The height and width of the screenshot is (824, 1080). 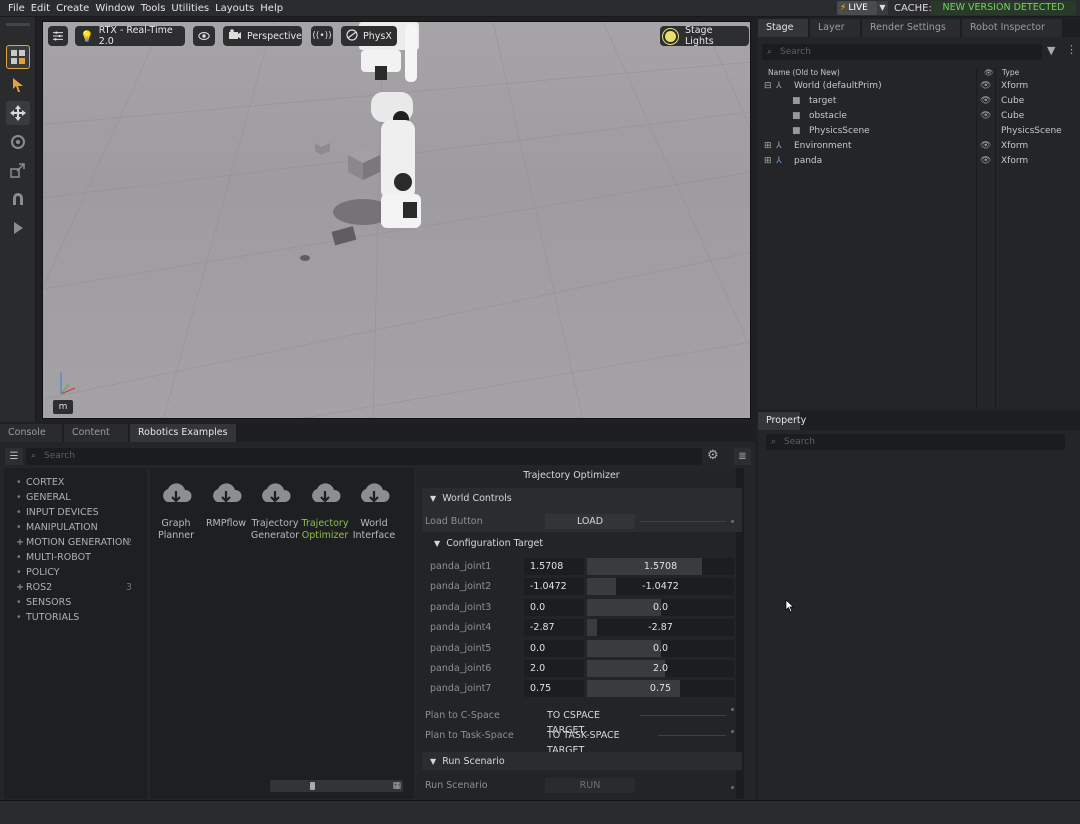 I want to click on tab-robot-inspector: Robot Inspector, so click(x=1012, y=28).